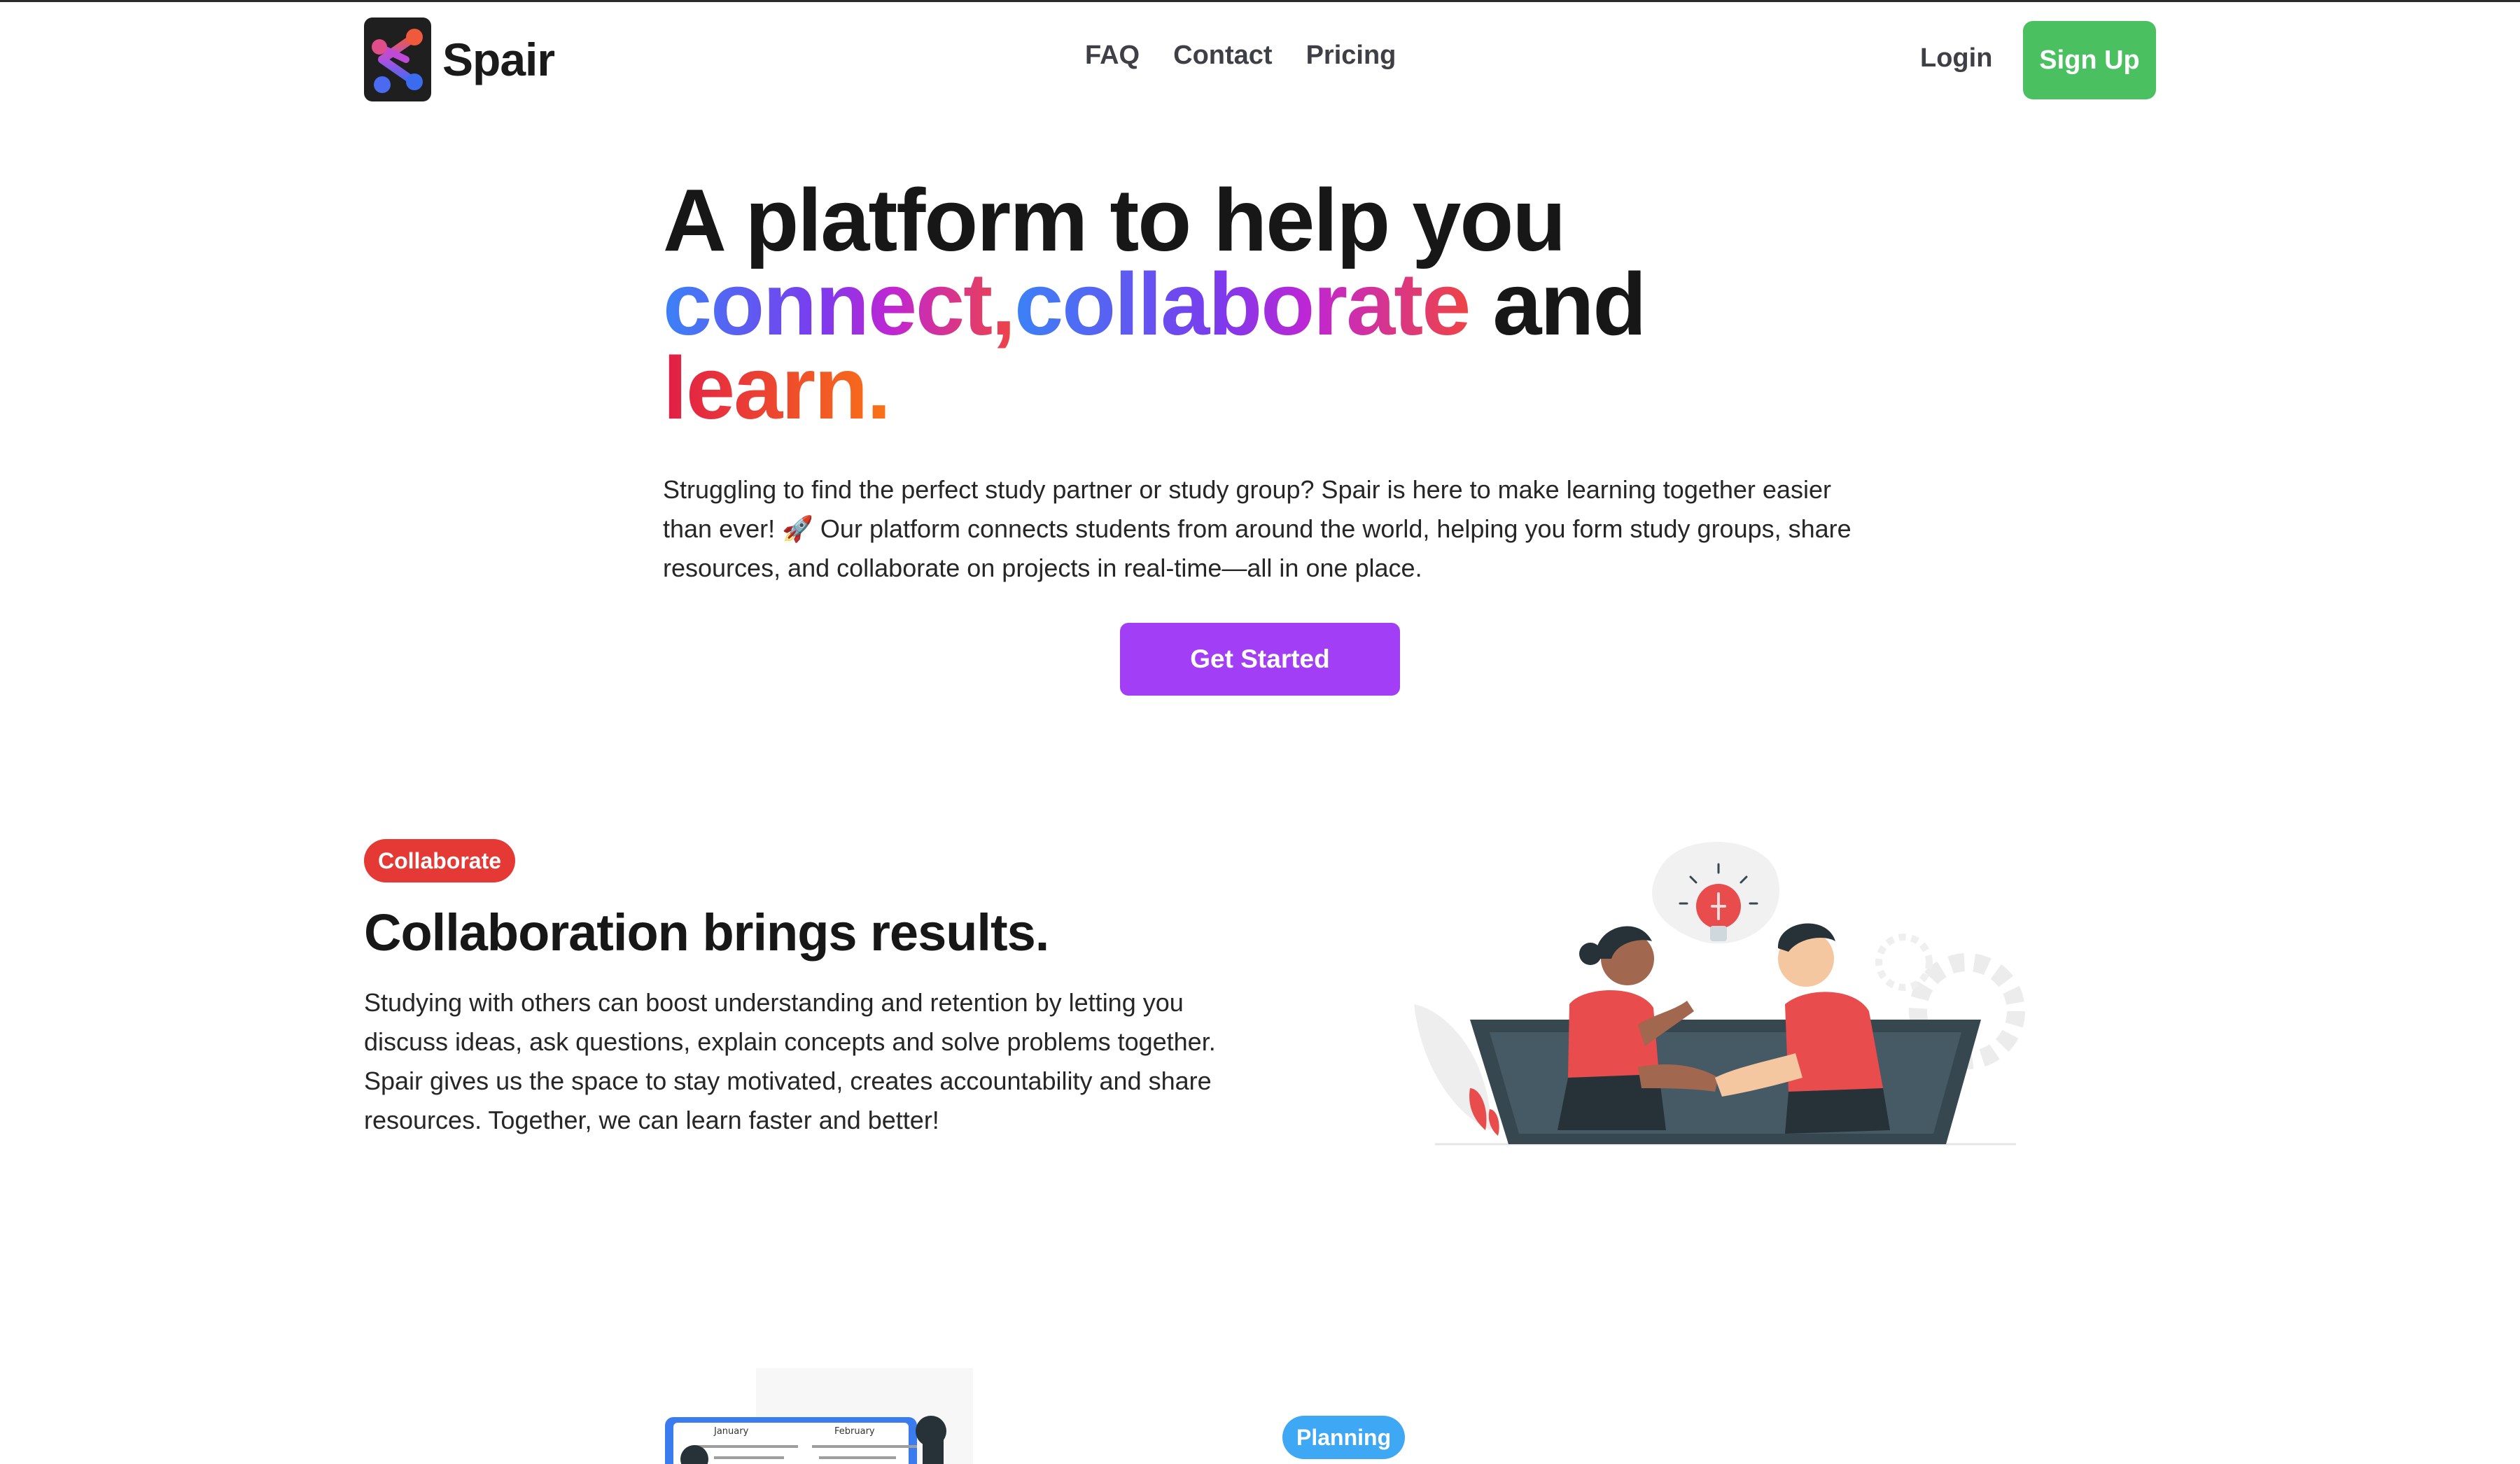  Describe the element at coordinates (1260, 659) in the screenshot. I see `get-started-button: Get Started` at that location.